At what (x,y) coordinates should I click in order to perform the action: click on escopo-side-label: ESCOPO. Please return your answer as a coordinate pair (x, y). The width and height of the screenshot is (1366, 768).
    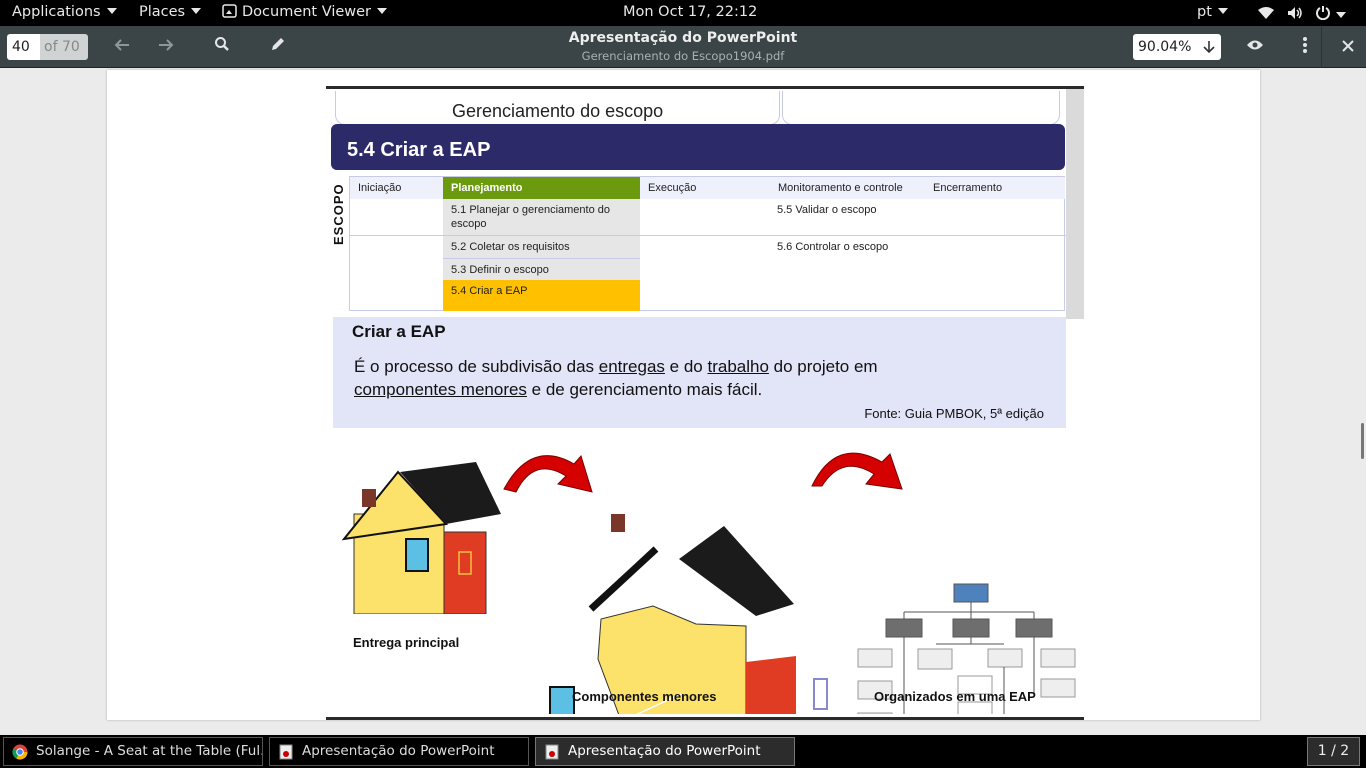
    Looking at the image, I should click on (338, 214).